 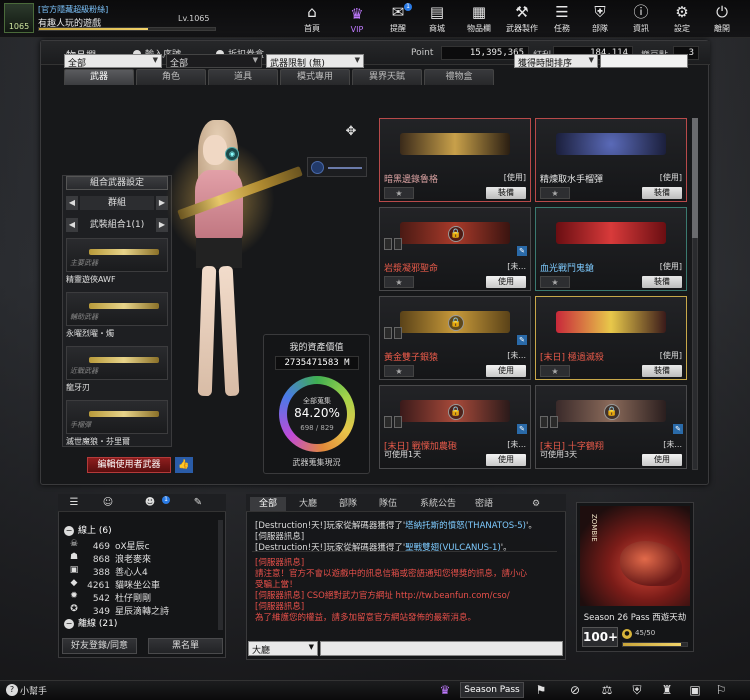 What do you see at coordinates (722, 19) in the screenshot?
I see `nav-exit: ⏻ 離開` at bounding box center [722, 19].